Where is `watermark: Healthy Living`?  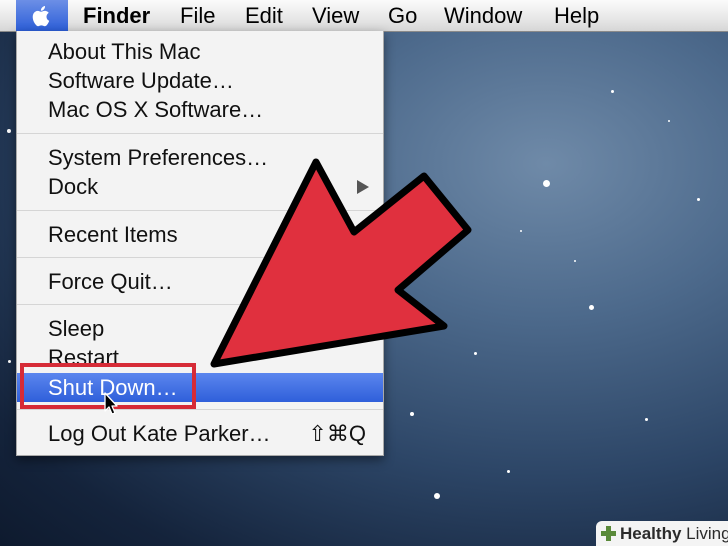
watermark: Healthy Living is located at coordinates (662, 533).